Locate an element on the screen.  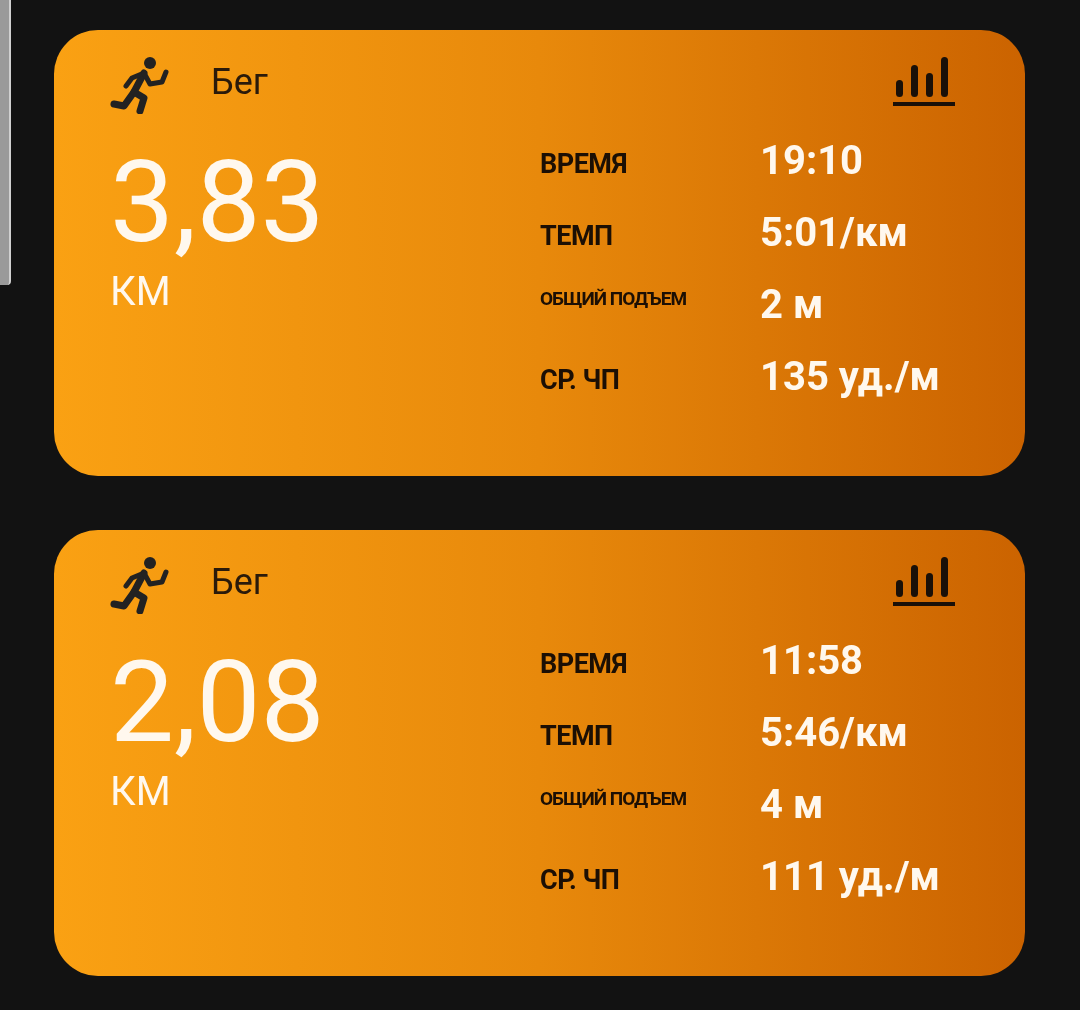
distance-value: 3,83 is located at coordinates (217, 202).